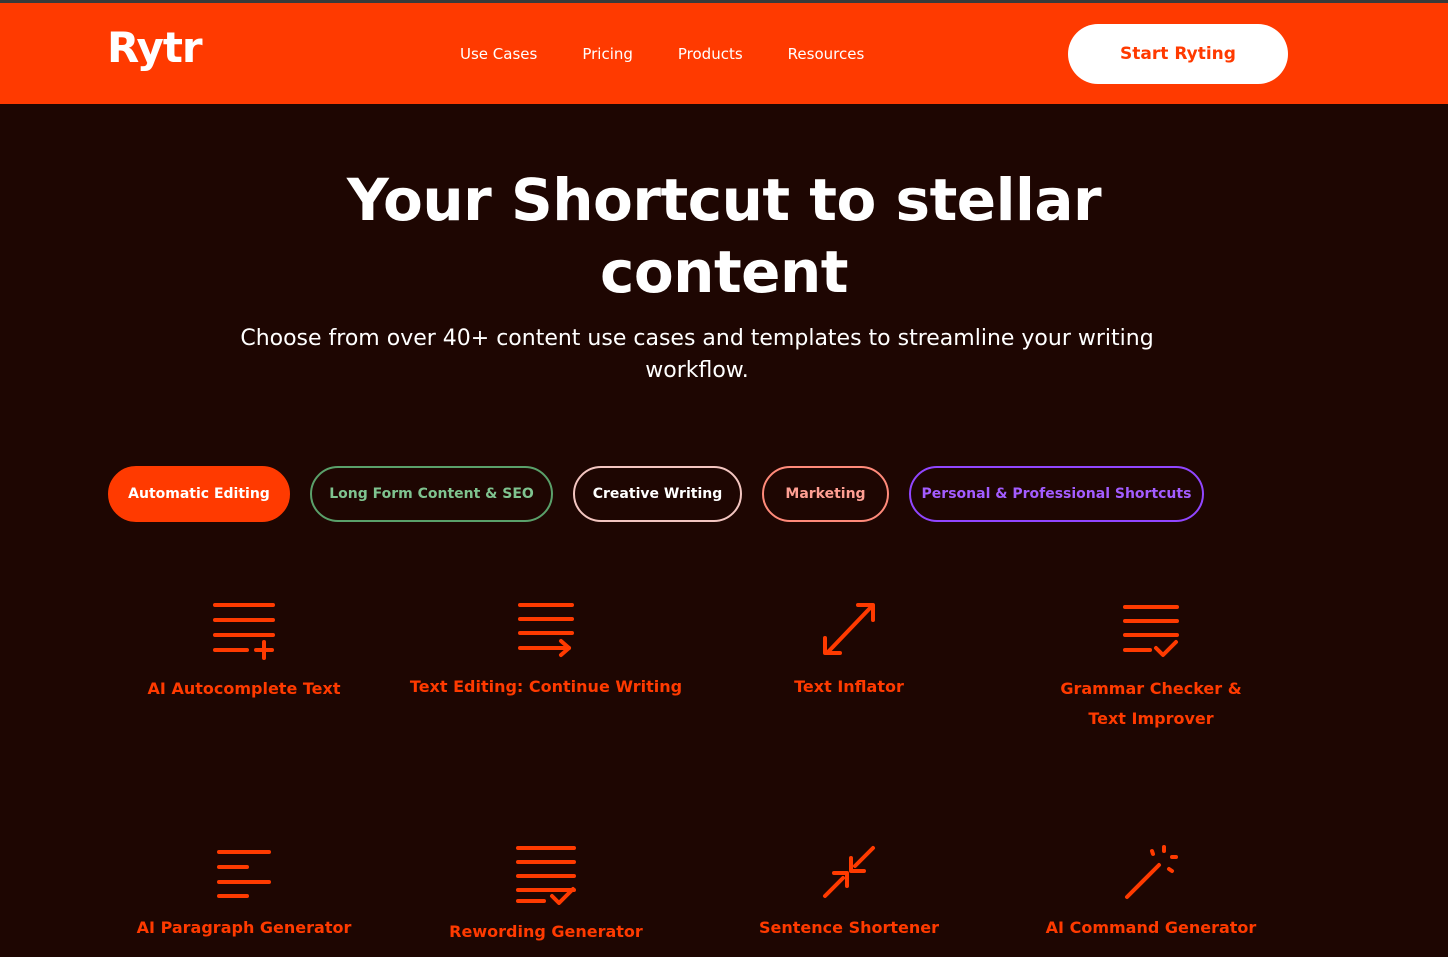 The width and height of the screenshot is (1448, 957). Describe the element at coordinates (244, 874) in the screenshot. I see `paragraph-lines-icon` at that location.